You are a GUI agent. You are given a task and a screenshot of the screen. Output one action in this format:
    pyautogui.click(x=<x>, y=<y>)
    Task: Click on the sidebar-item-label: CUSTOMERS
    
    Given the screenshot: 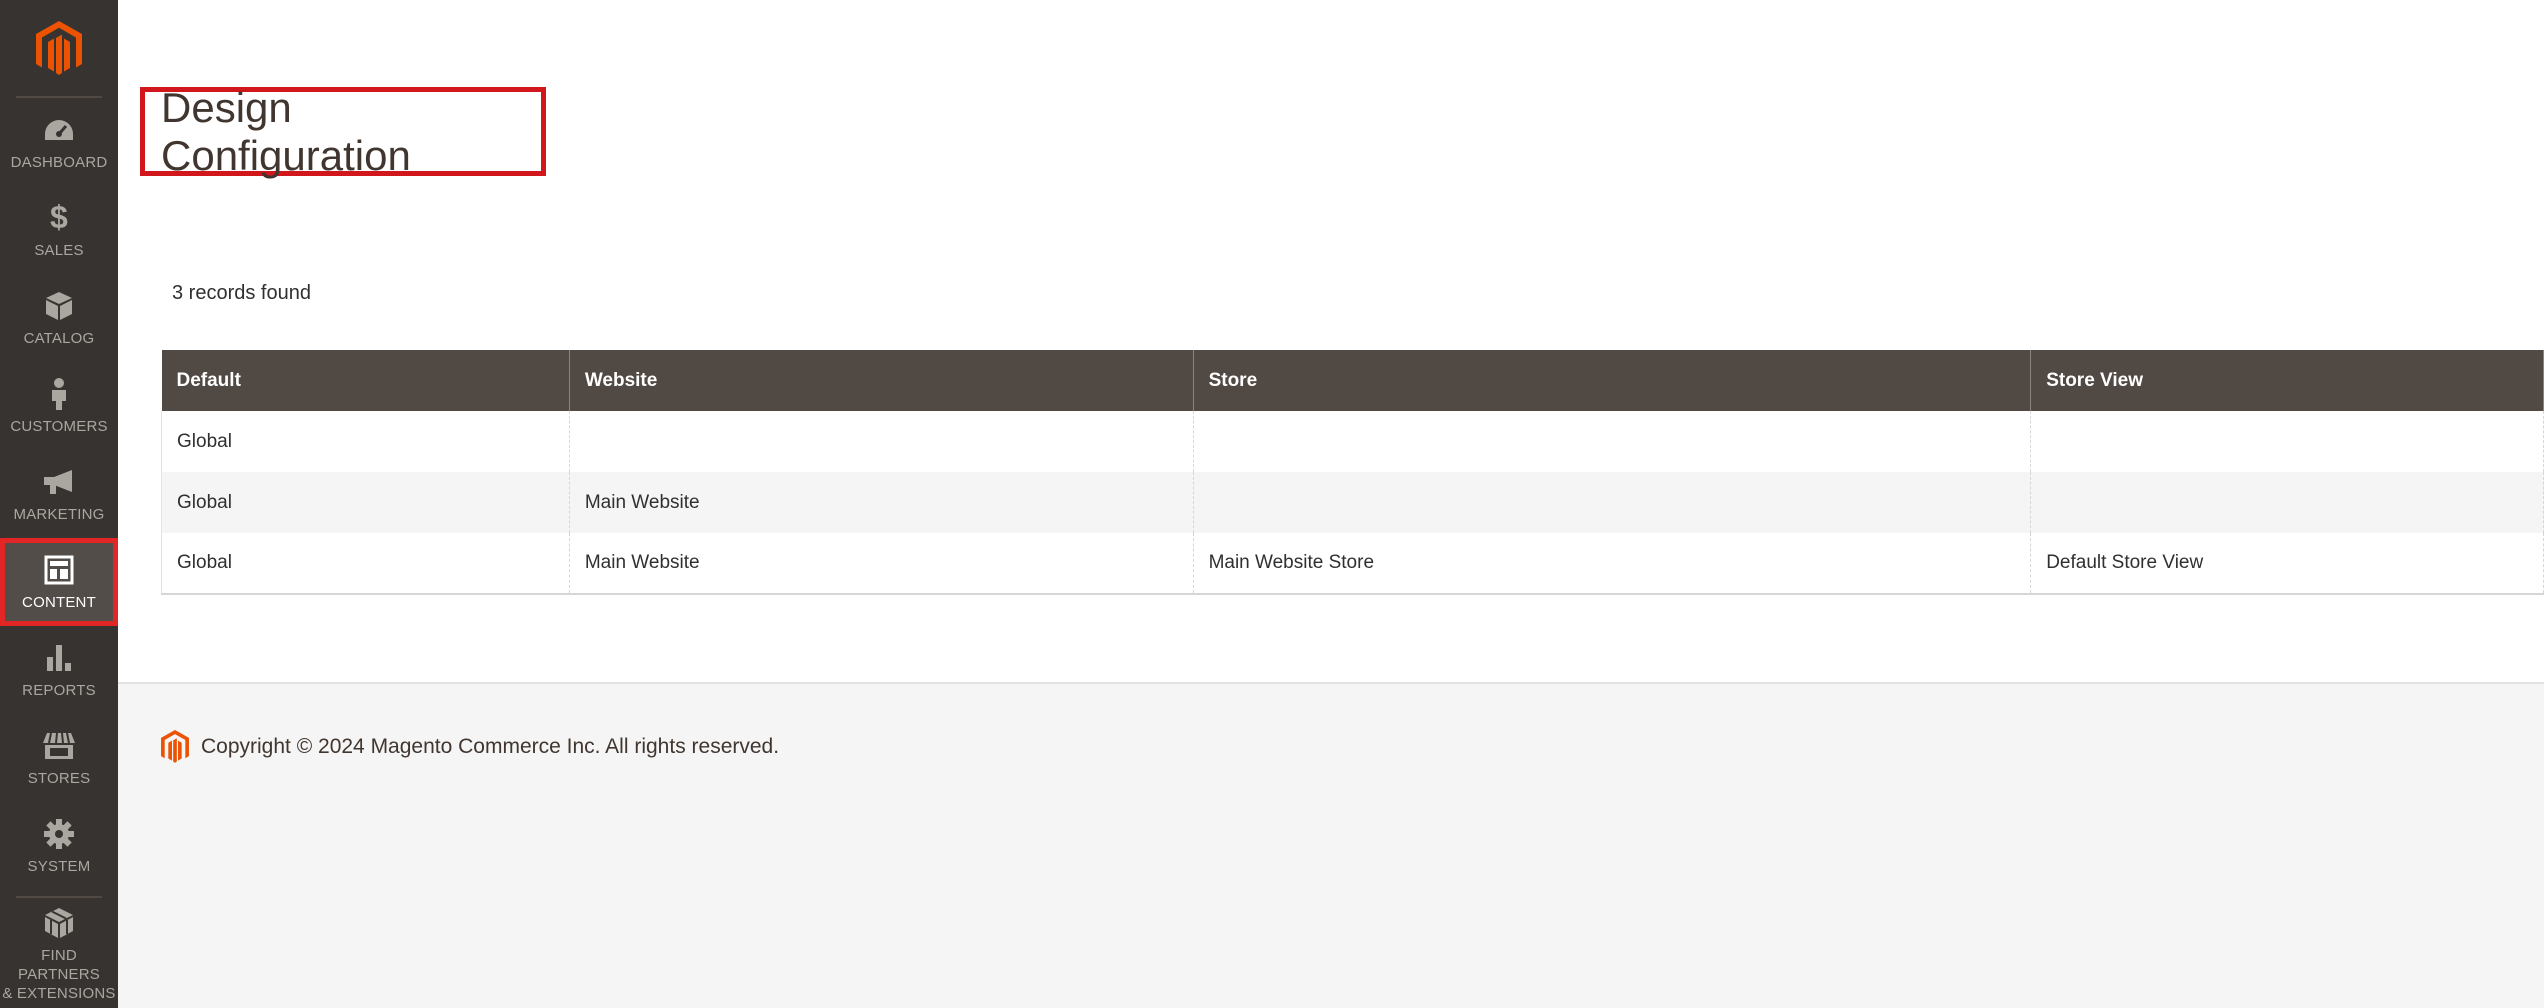 What is the action you would take?
    pyautogui.click(x=59, y=426)
    